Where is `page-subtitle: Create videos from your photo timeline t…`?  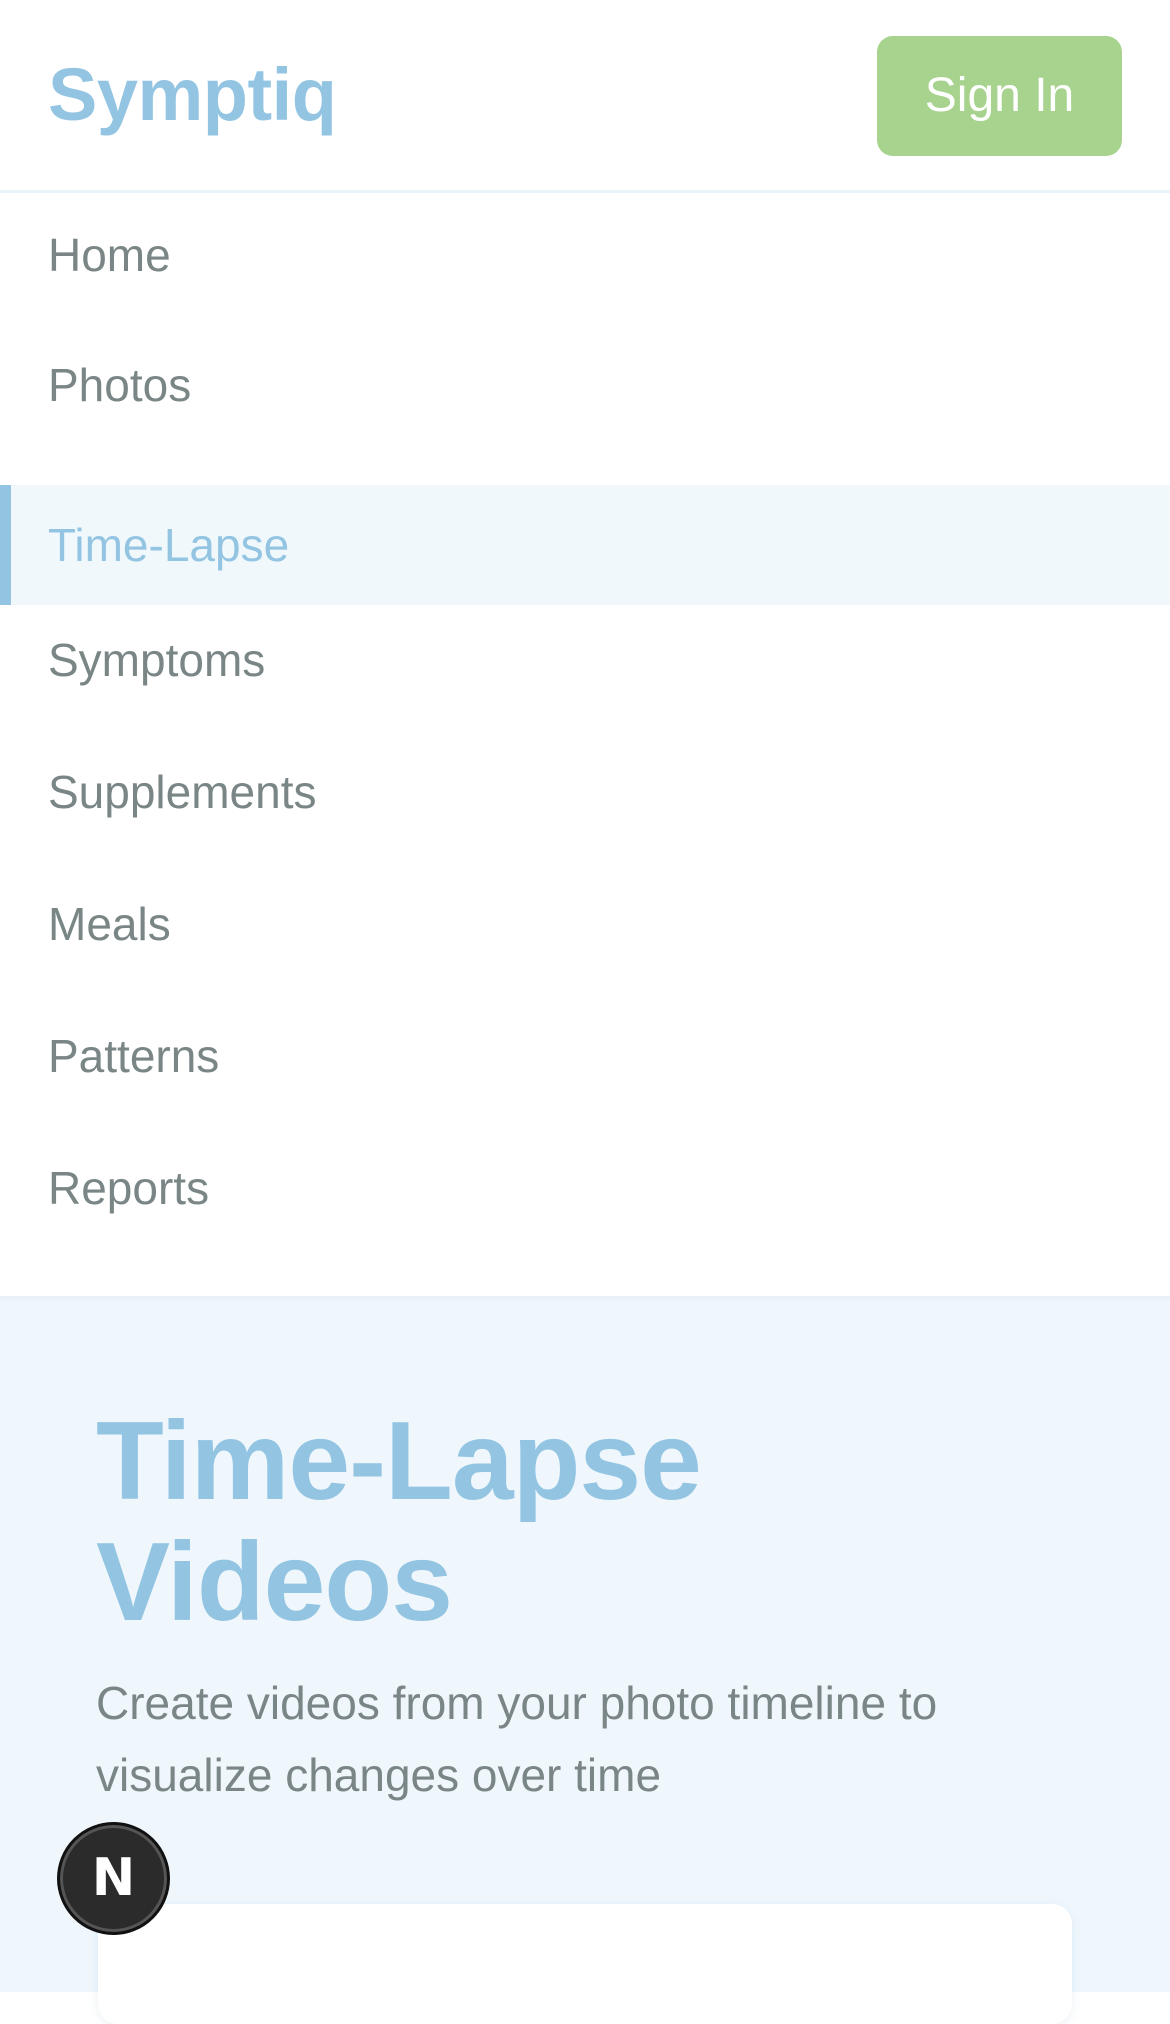 page-subtitle: Create videos from your photo timeline t… is located at coordinates (517, 1739).